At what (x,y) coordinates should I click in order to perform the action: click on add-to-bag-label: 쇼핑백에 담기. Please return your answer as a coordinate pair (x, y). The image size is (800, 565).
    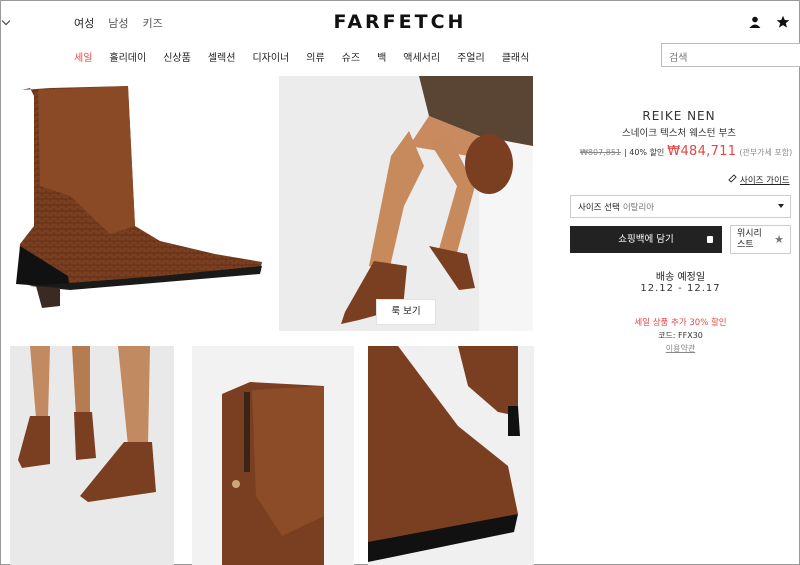
    Looking at the image, I should click on (646, 239).